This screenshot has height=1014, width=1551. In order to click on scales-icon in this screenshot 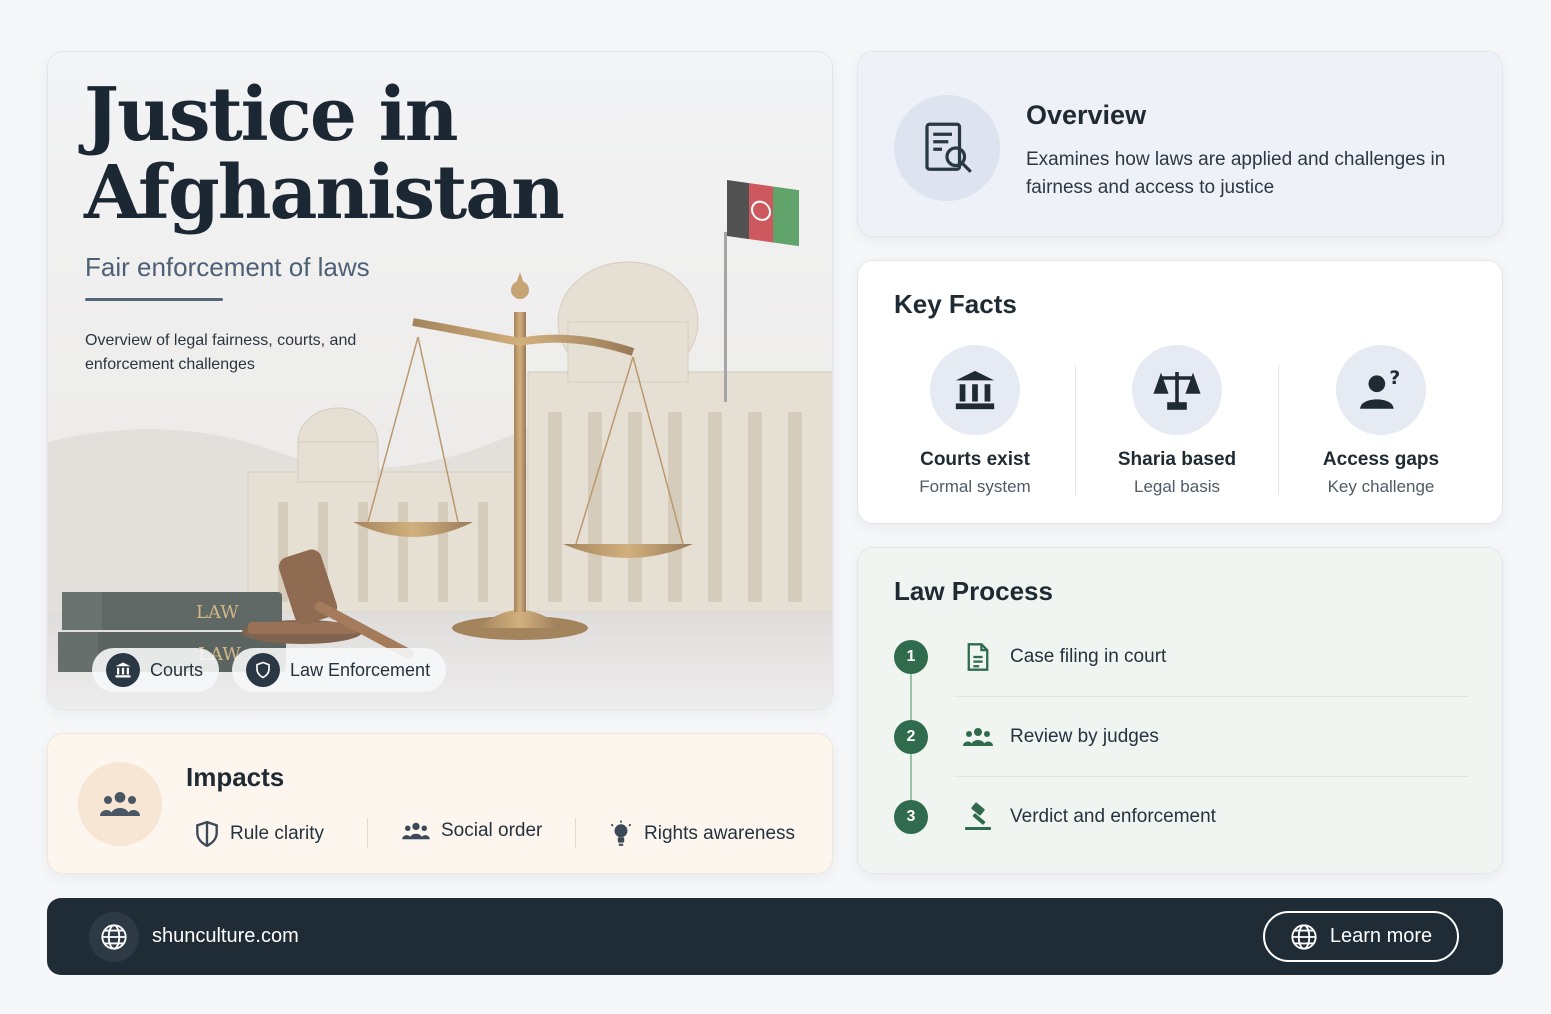, I will do `click(1177, 390)`.